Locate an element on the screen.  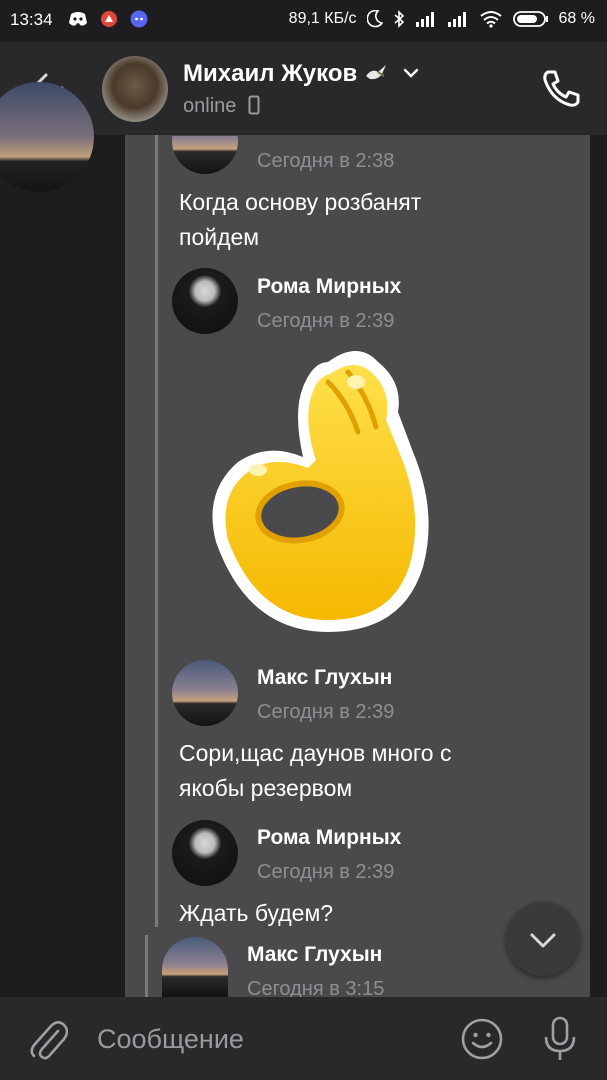
message-composer: Сообщение is located at coordinates (303, 1038).